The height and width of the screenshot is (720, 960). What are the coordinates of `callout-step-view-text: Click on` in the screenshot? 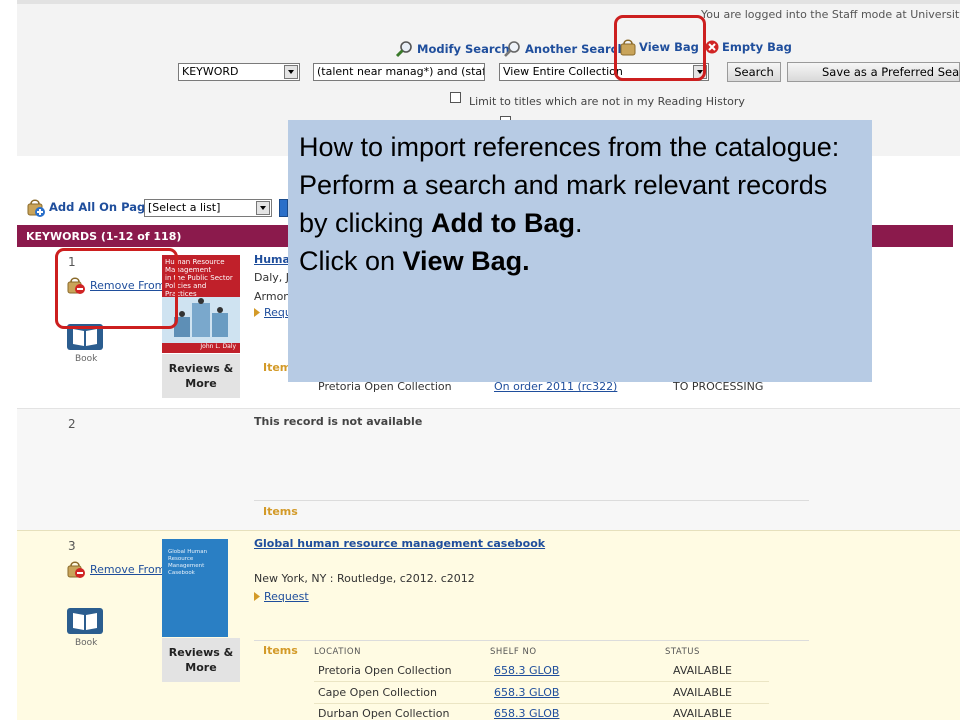 It's located at (351, 261).